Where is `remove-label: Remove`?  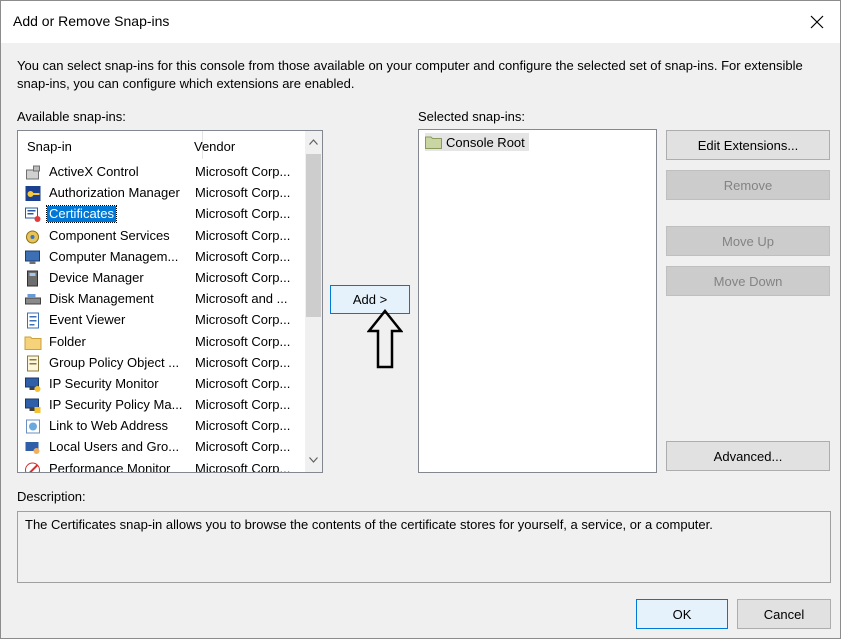 remove-label: Remove is located at coordinates (748, 185).